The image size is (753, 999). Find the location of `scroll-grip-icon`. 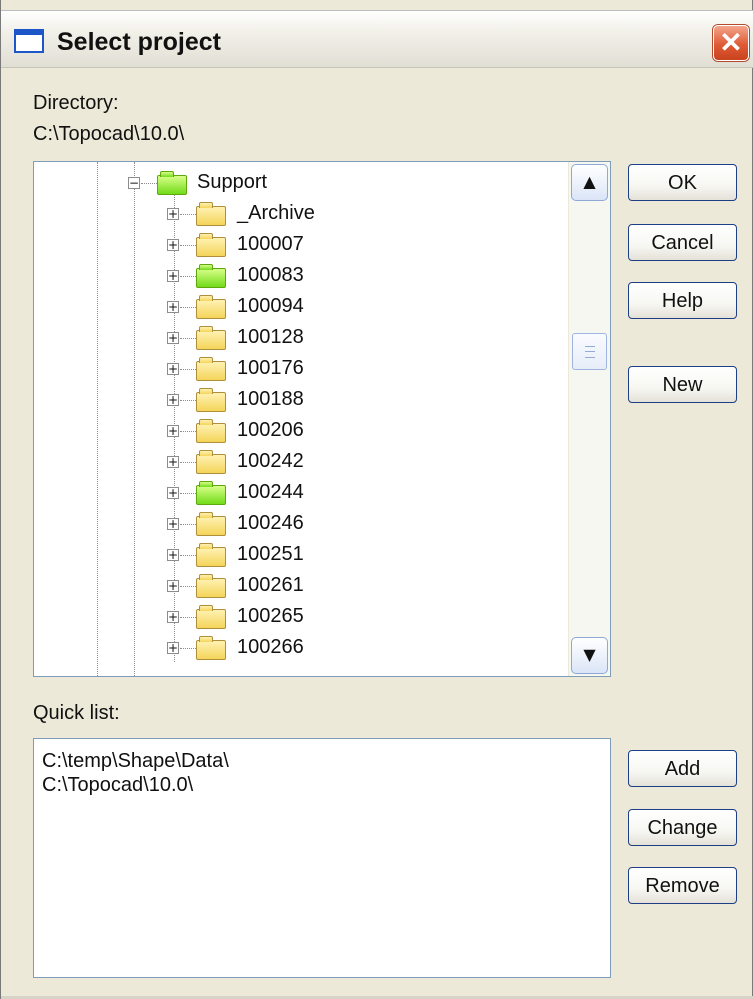

scroll-grip-icon is located at coordinates (590, 352).